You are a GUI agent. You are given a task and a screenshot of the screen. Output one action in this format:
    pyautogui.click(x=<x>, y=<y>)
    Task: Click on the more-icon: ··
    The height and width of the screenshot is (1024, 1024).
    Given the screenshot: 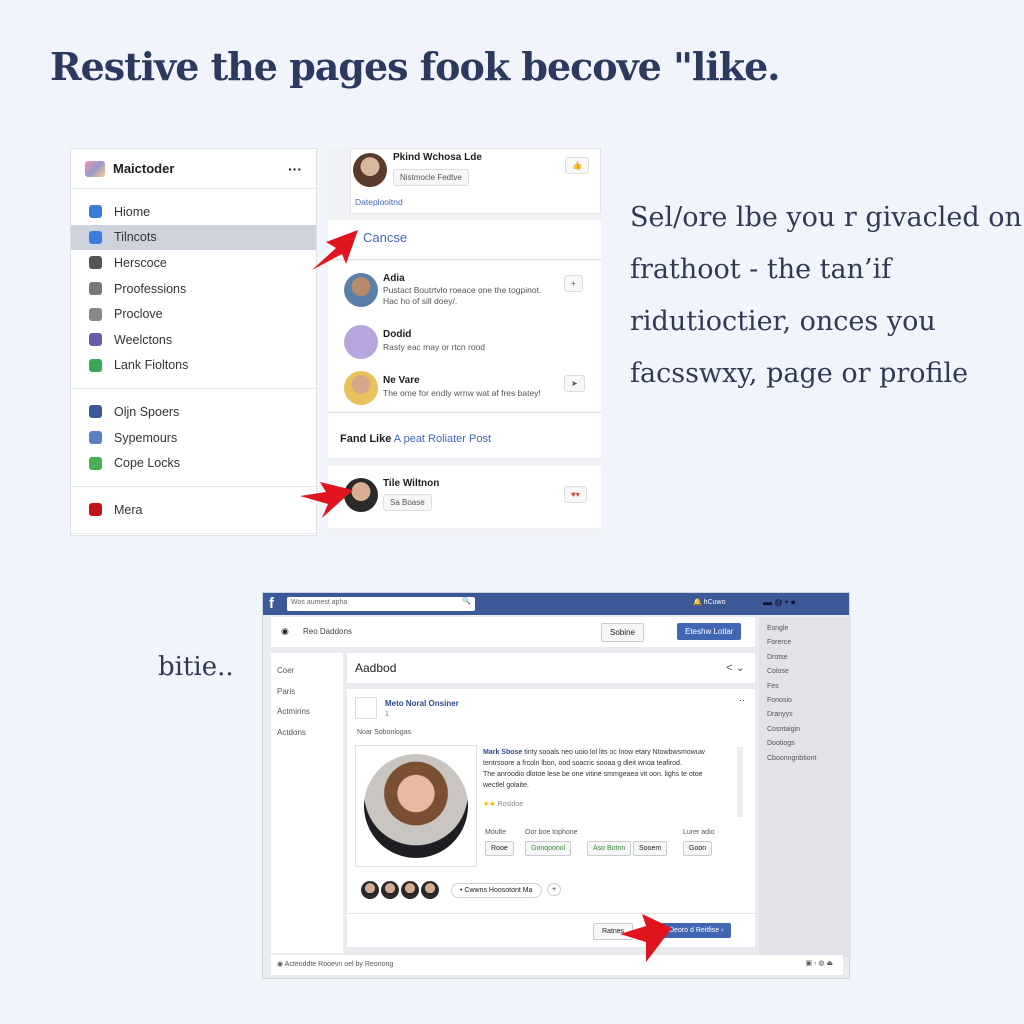 What is the action you would take?
    pyautogui.click(x=742, y=700)
    